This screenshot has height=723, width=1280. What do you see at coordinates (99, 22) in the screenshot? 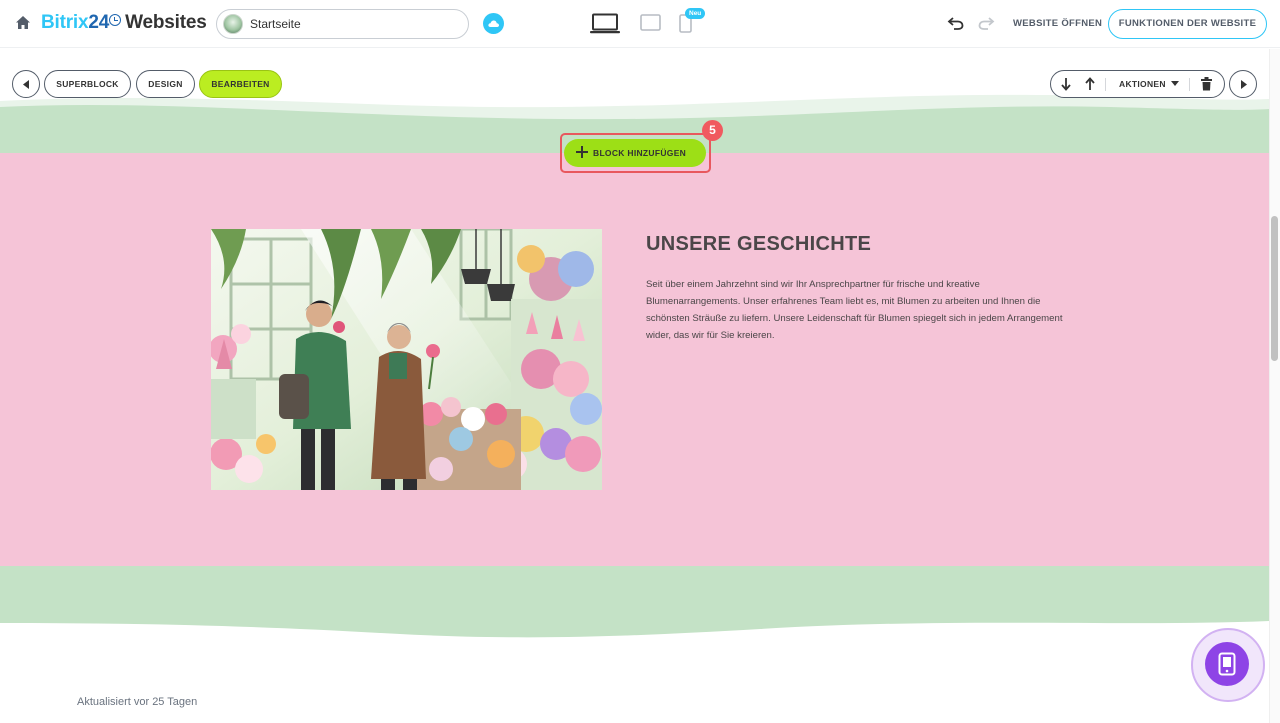
I see `logo-text-24: 24` at bounding box center [99, 22].